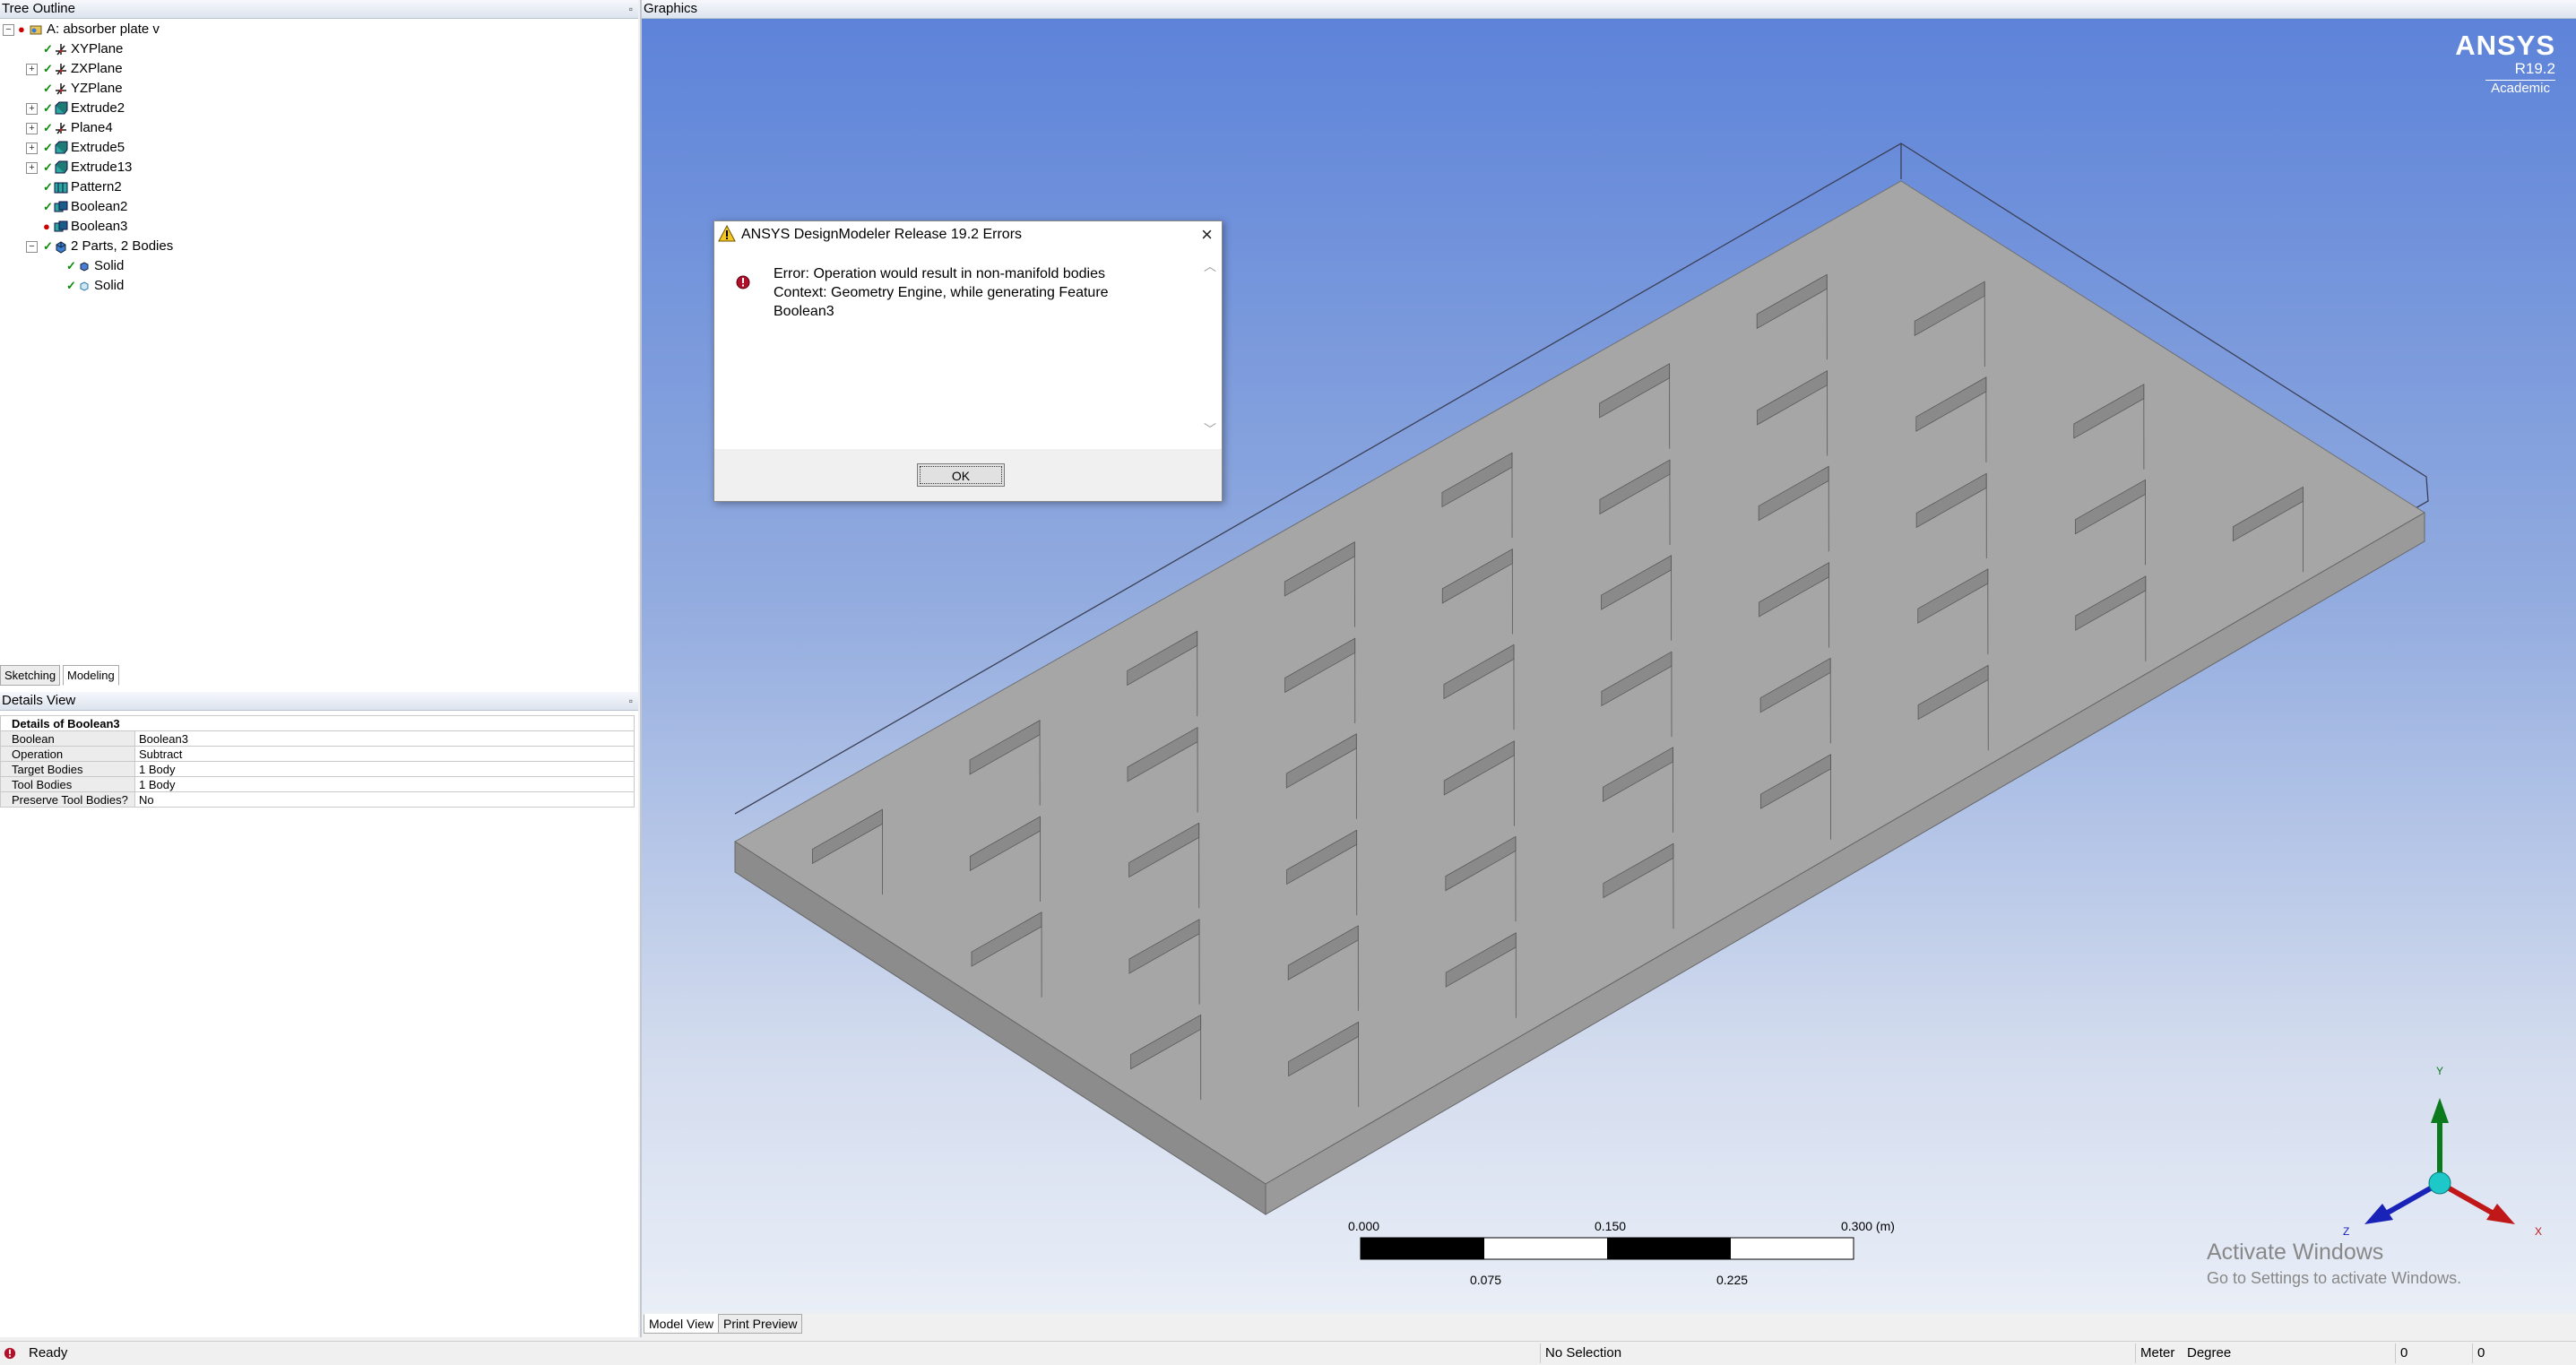 The height and width of the screenshot is (1365, 2576). What do you see at coordinates (46, 227) in the screenshot?
I see `error-mark-icon: ●` at bounding box center [46, 227].